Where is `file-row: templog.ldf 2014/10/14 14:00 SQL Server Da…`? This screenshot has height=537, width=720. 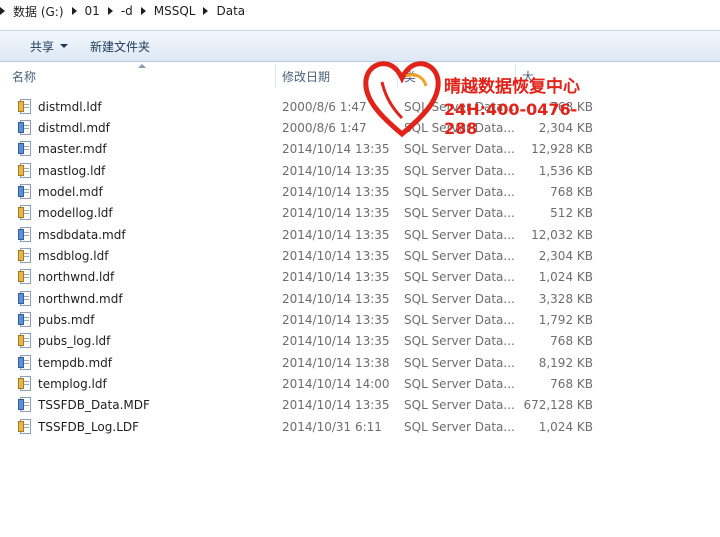 file-row: templog.ldf 2014/10/14 14:00 SQL Server Da… is located at coordinates (300, 383).